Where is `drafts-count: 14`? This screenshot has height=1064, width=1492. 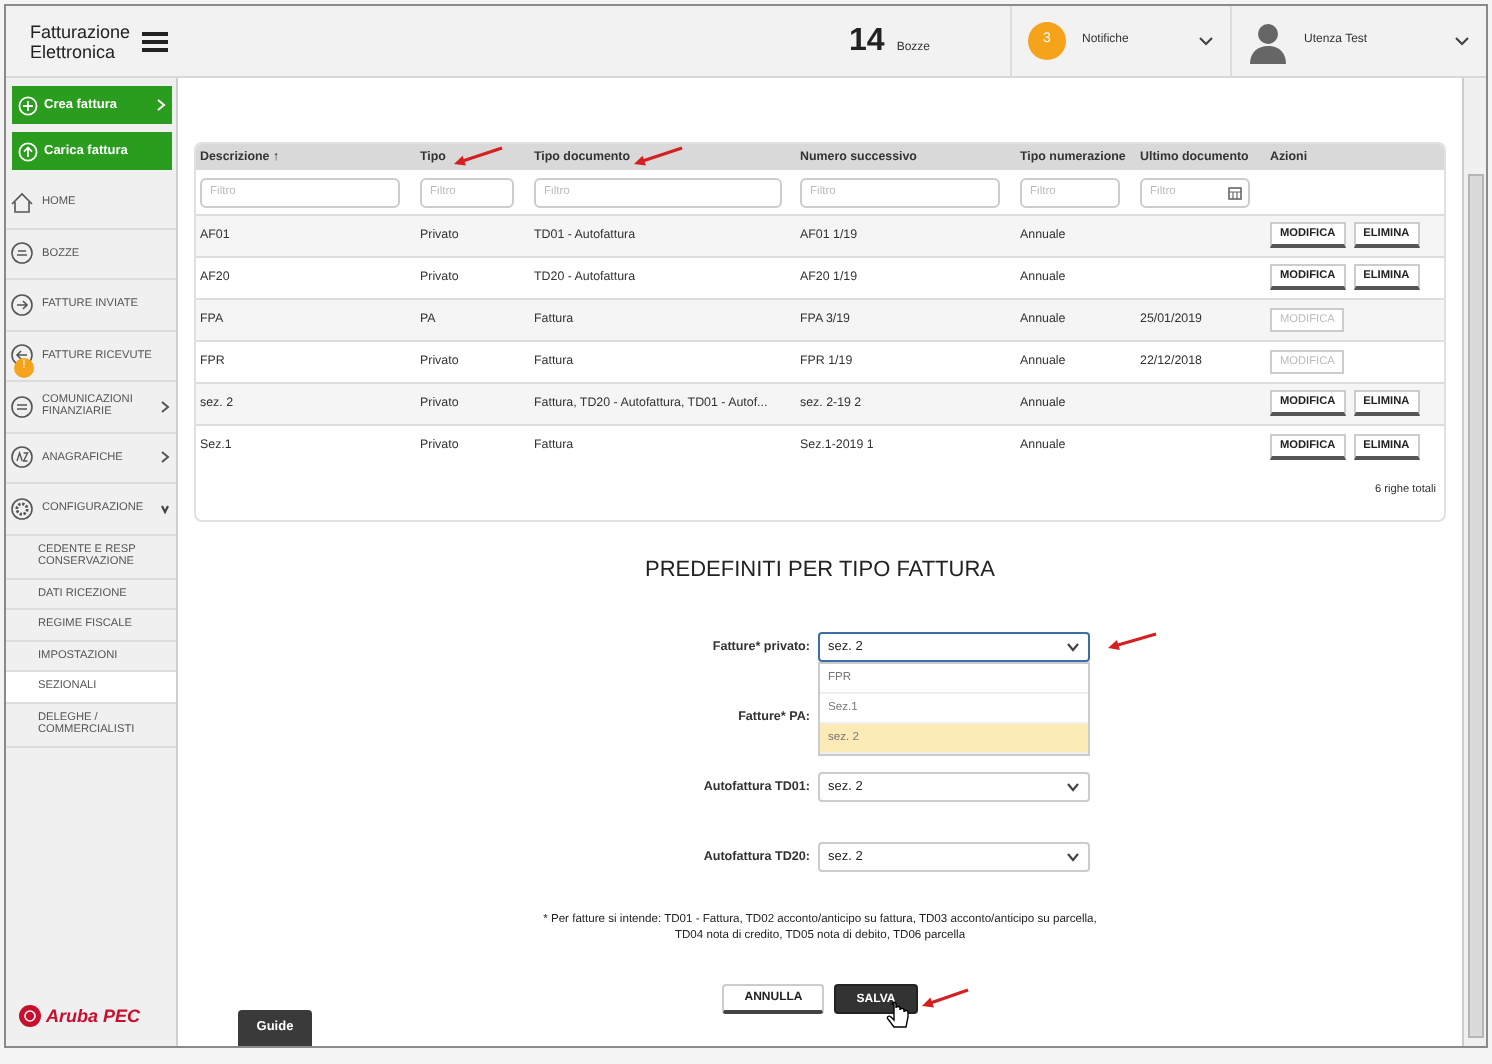
drafts-count: 14 is located at coordinates (867, 41).